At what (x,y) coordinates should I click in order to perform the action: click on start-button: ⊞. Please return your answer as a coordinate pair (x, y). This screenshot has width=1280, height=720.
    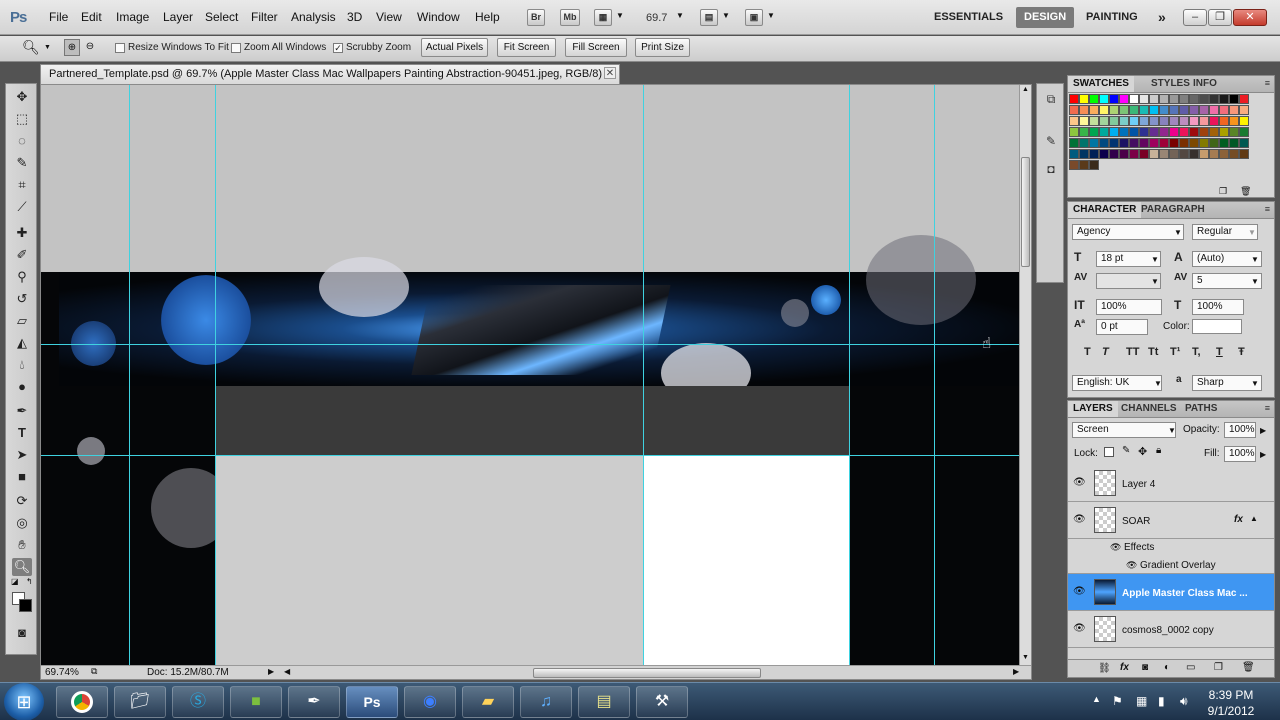
    Looking at the image, I should click on (24, 701).